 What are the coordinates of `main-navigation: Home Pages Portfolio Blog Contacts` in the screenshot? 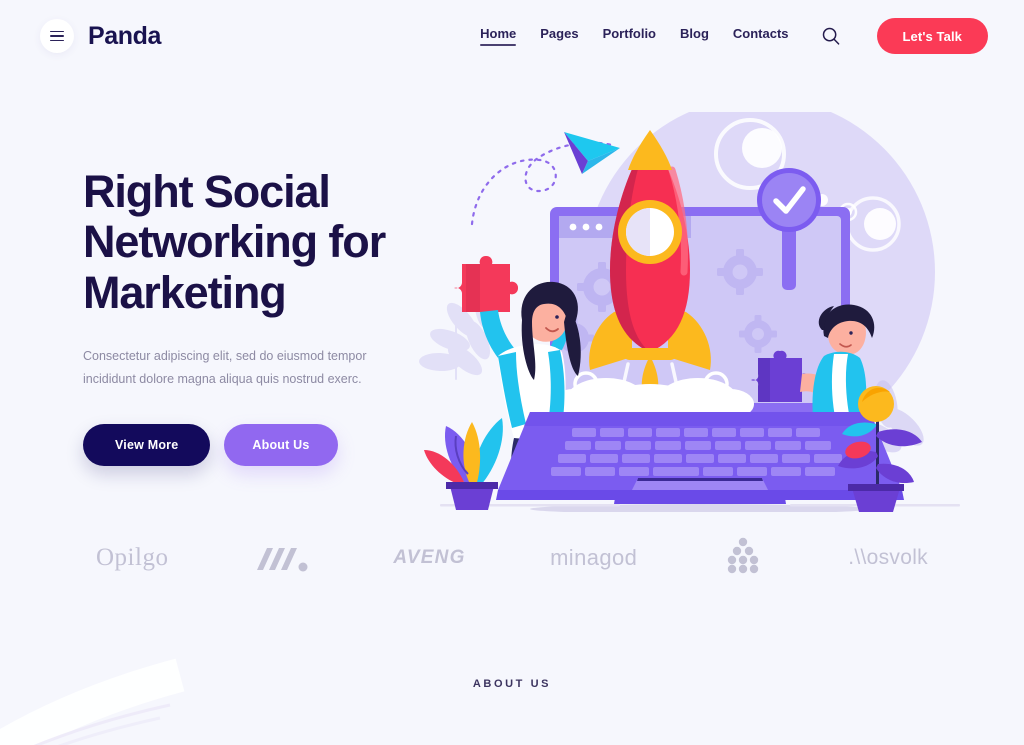 It's located at (634, 36).